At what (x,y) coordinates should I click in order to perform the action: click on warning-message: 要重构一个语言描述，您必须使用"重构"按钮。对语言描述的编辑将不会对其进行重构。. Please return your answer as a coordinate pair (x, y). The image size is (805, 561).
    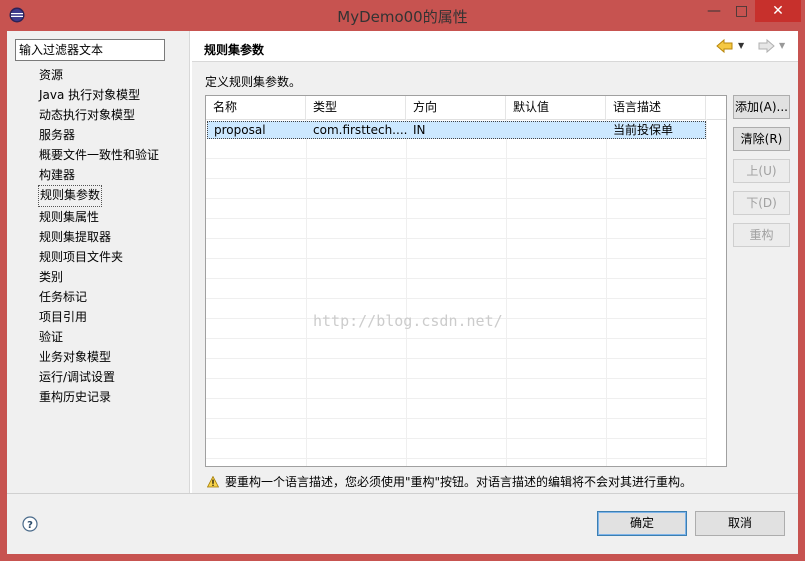
    Looking at the image, I should click on (449, 481).